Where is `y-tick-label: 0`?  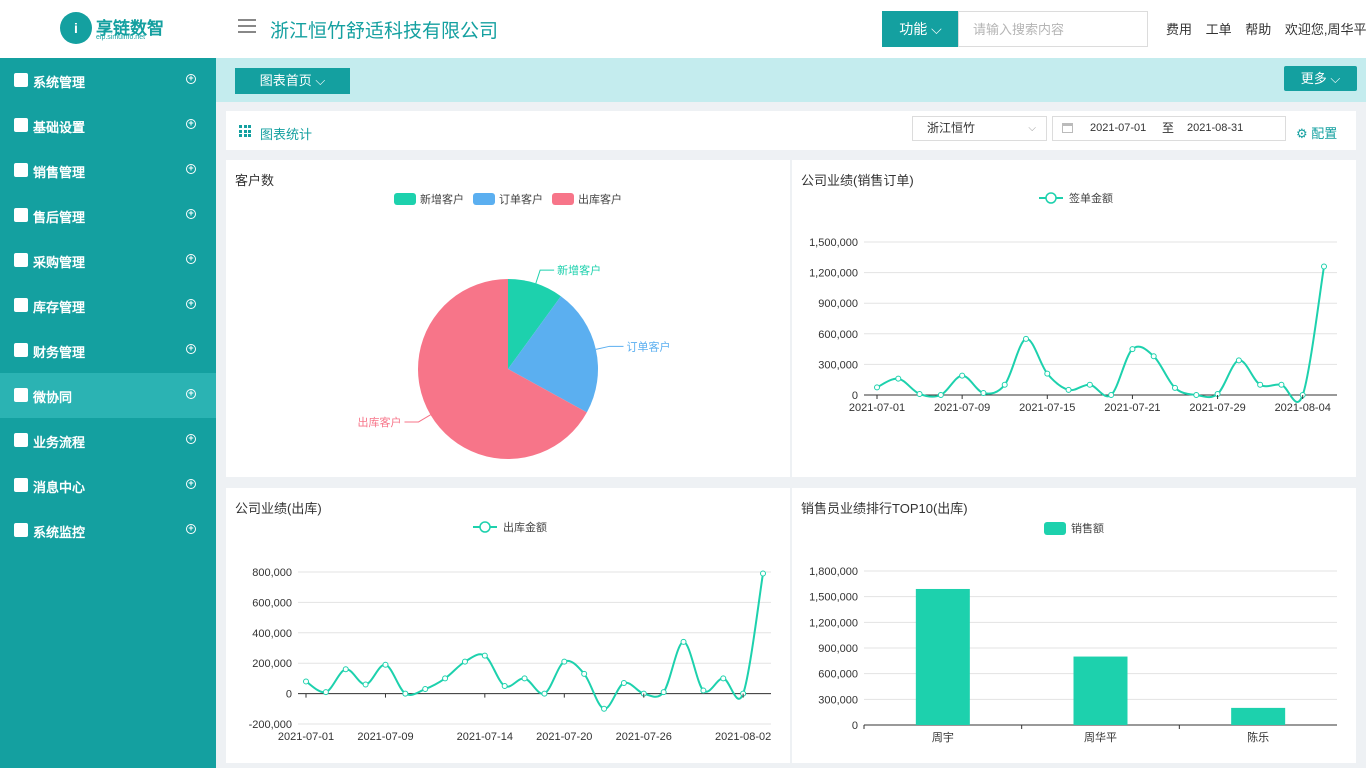 y-tick-label: 0 is located at coordinates (289, 695).